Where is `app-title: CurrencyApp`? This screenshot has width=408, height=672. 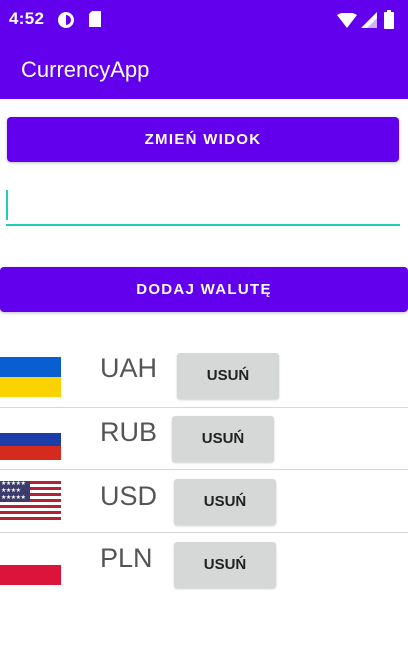
app-title: CurrencyApp is located at coordinates (85, 69).